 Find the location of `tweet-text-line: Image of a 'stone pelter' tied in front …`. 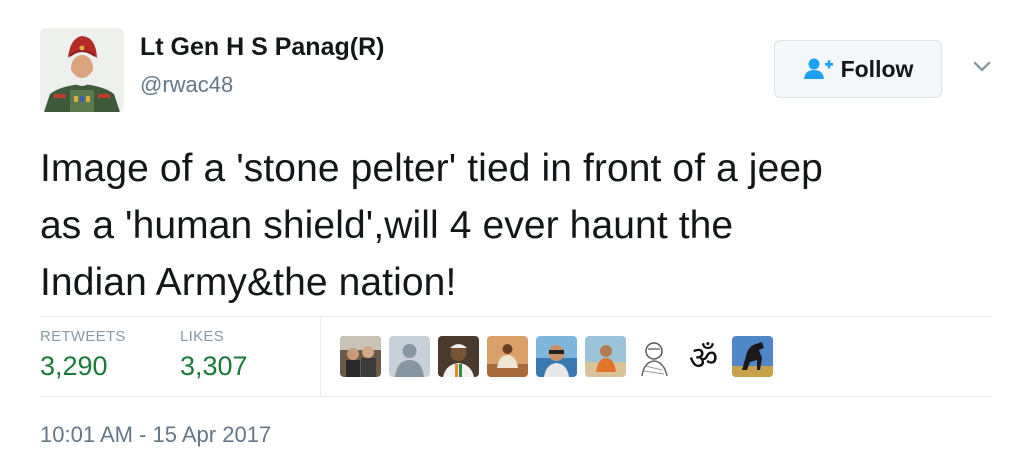

tweet-text-line: Image of a 'stone pelter' tied in front … is located at coordinates (431, 168).